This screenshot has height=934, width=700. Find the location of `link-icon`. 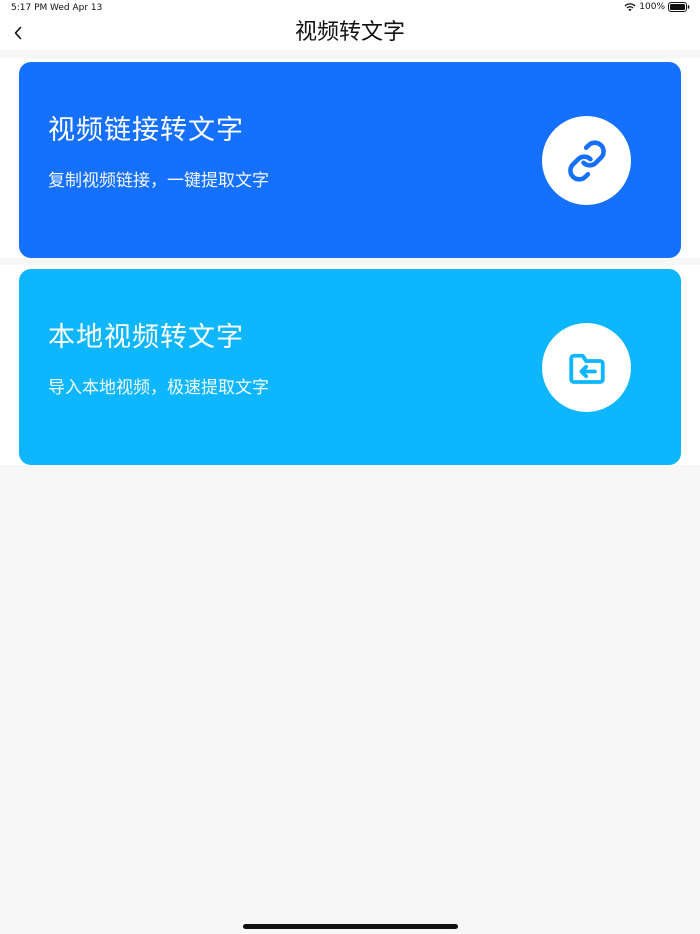

link-icon is located at coordinates (586, 160).